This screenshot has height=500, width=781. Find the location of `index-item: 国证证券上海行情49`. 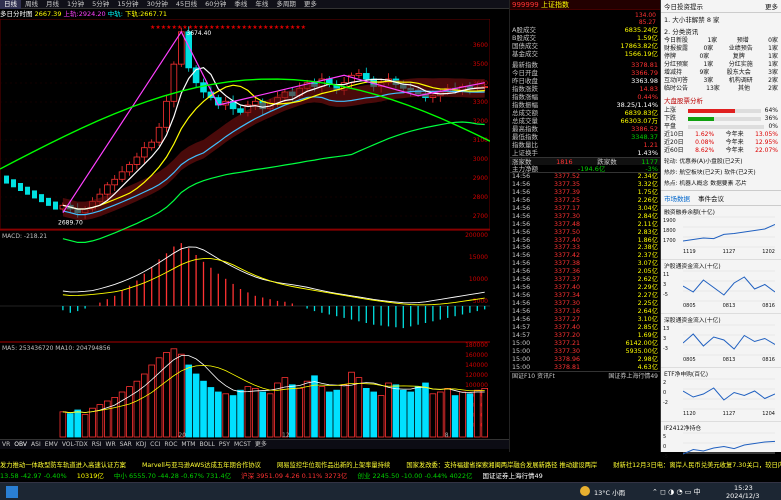

index-item: 国证证券上海行情49 is located at coordinates (513, 476).